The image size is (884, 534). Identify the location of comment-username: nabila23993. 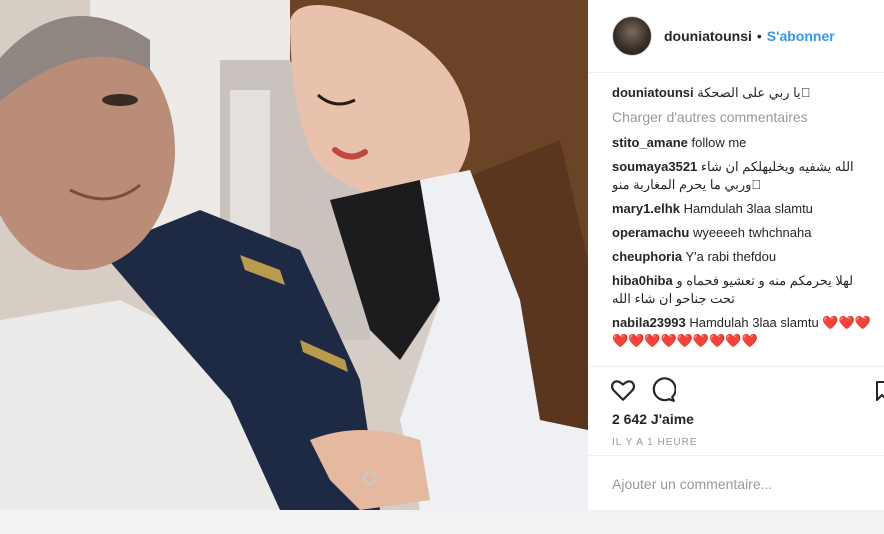
(649, 322).